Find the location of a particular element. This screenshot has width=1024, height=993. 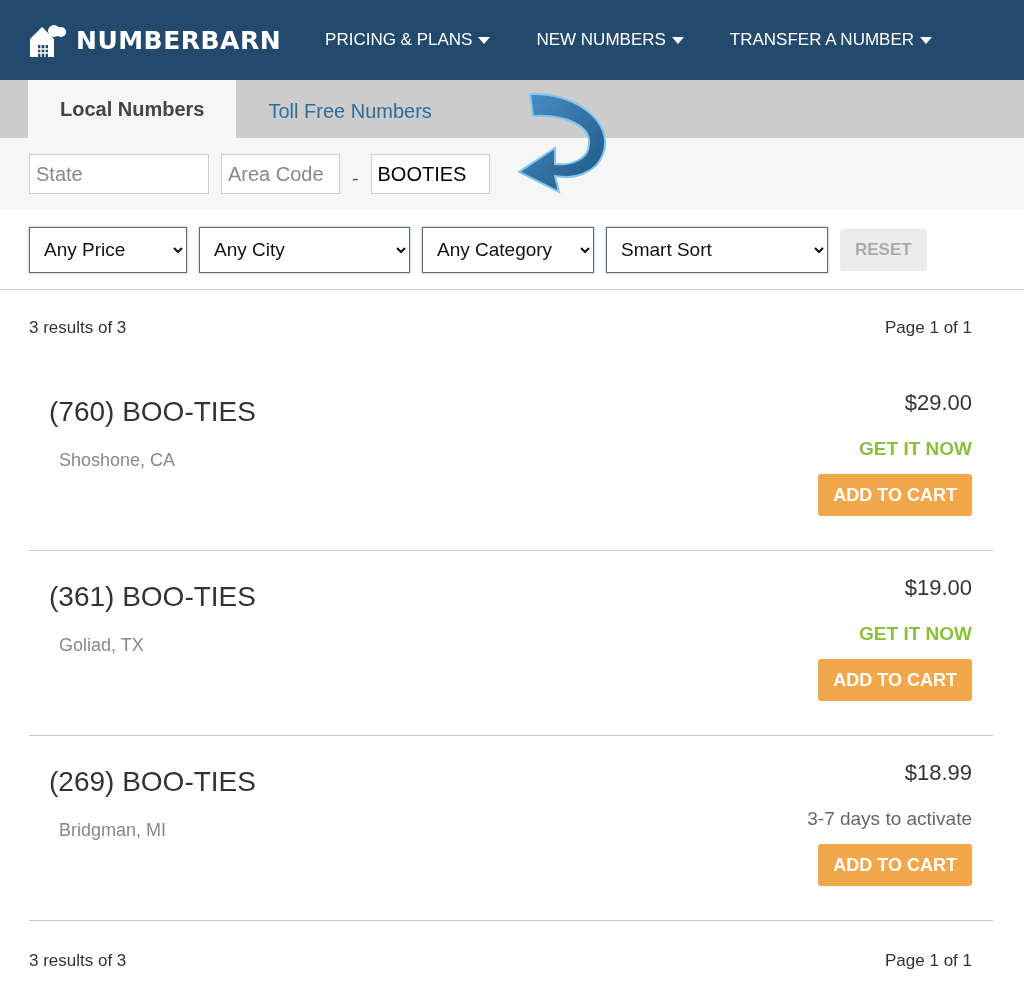

search-tab: Toll Free Numbers is located at coordinates (350, 111).